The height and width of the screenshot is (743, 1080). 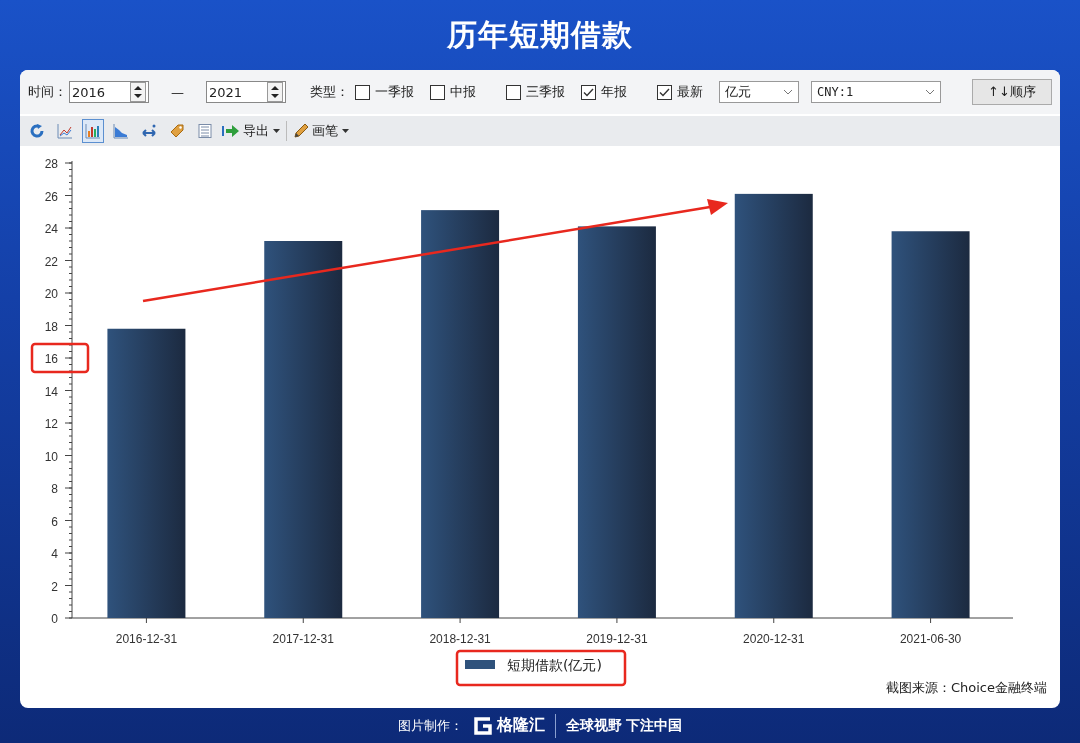 I want to click on y-axis-label: 8, so click(x=54, y=489).